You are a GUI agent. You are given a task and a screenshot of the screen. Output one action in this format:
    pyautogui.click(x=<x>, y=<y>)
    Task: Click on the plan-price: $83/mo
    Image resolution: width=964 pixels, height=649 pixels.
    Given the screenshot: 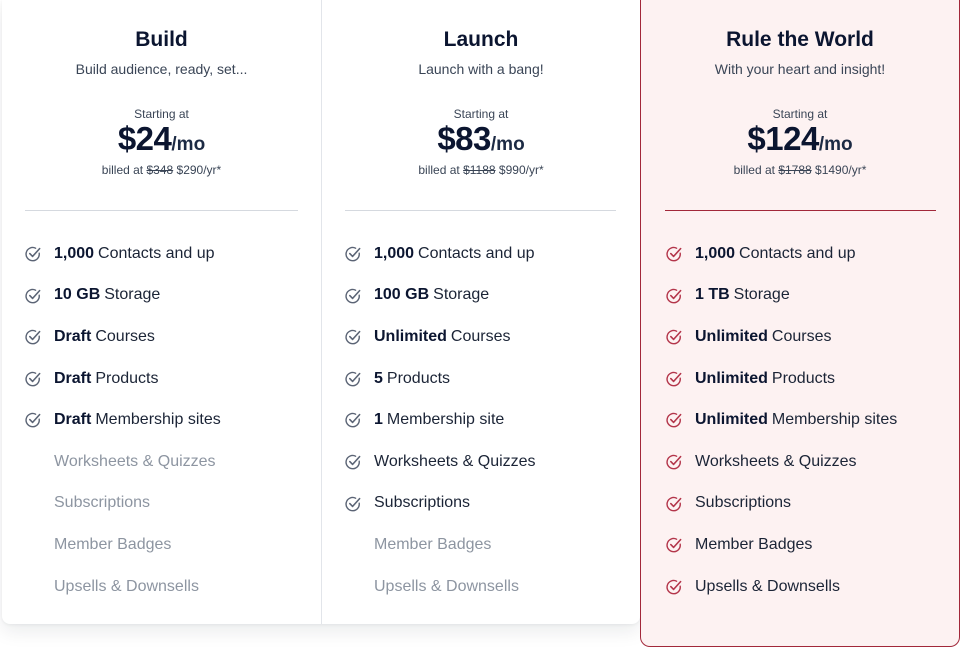 What is the action you would take?
    pyautogui.click(x=481, y=139)
    